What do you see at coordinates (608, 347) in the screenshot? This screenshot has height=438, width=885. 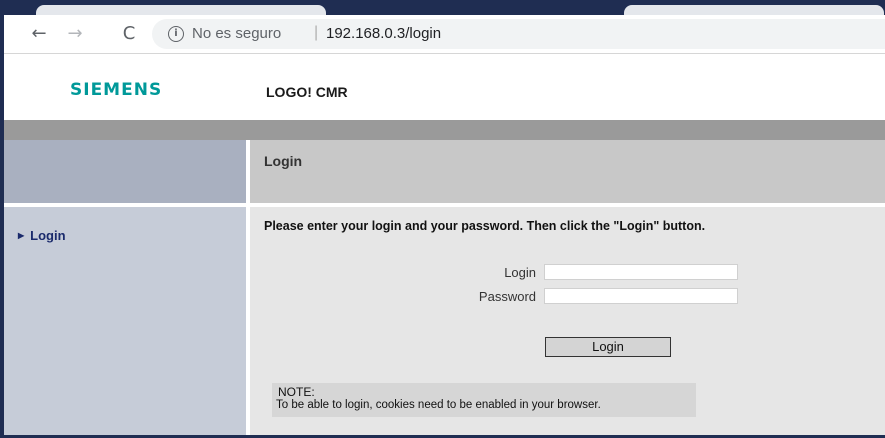 I see `login-button: Login` at bounding box center [608, 347].